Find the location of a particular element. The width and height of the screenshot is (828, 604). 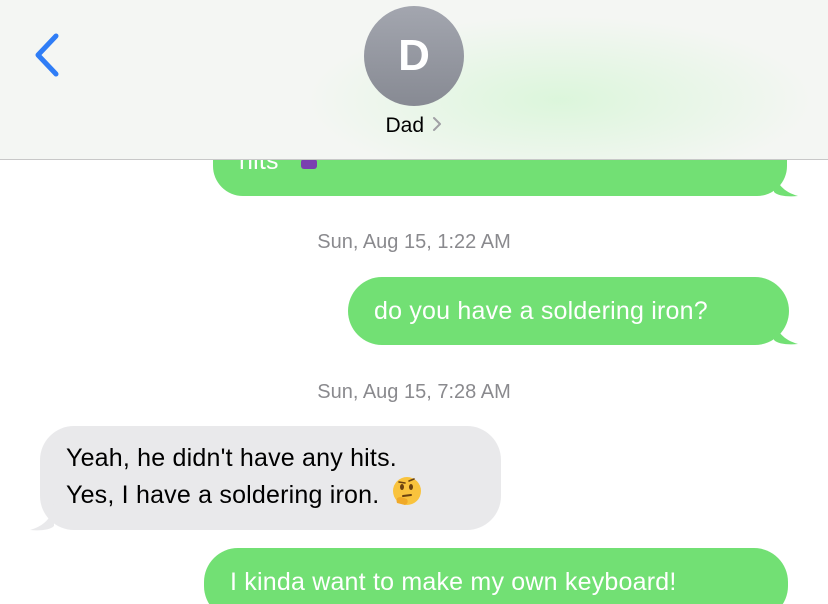

contact-name-button: Dad is located at coordinates (414, 126).